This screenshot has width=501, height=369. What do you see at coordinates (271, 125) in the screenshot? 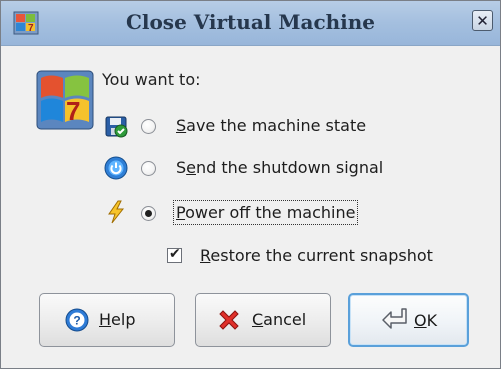
I see `save-state-label: Save the machine state` at bounding box center [271, 125].